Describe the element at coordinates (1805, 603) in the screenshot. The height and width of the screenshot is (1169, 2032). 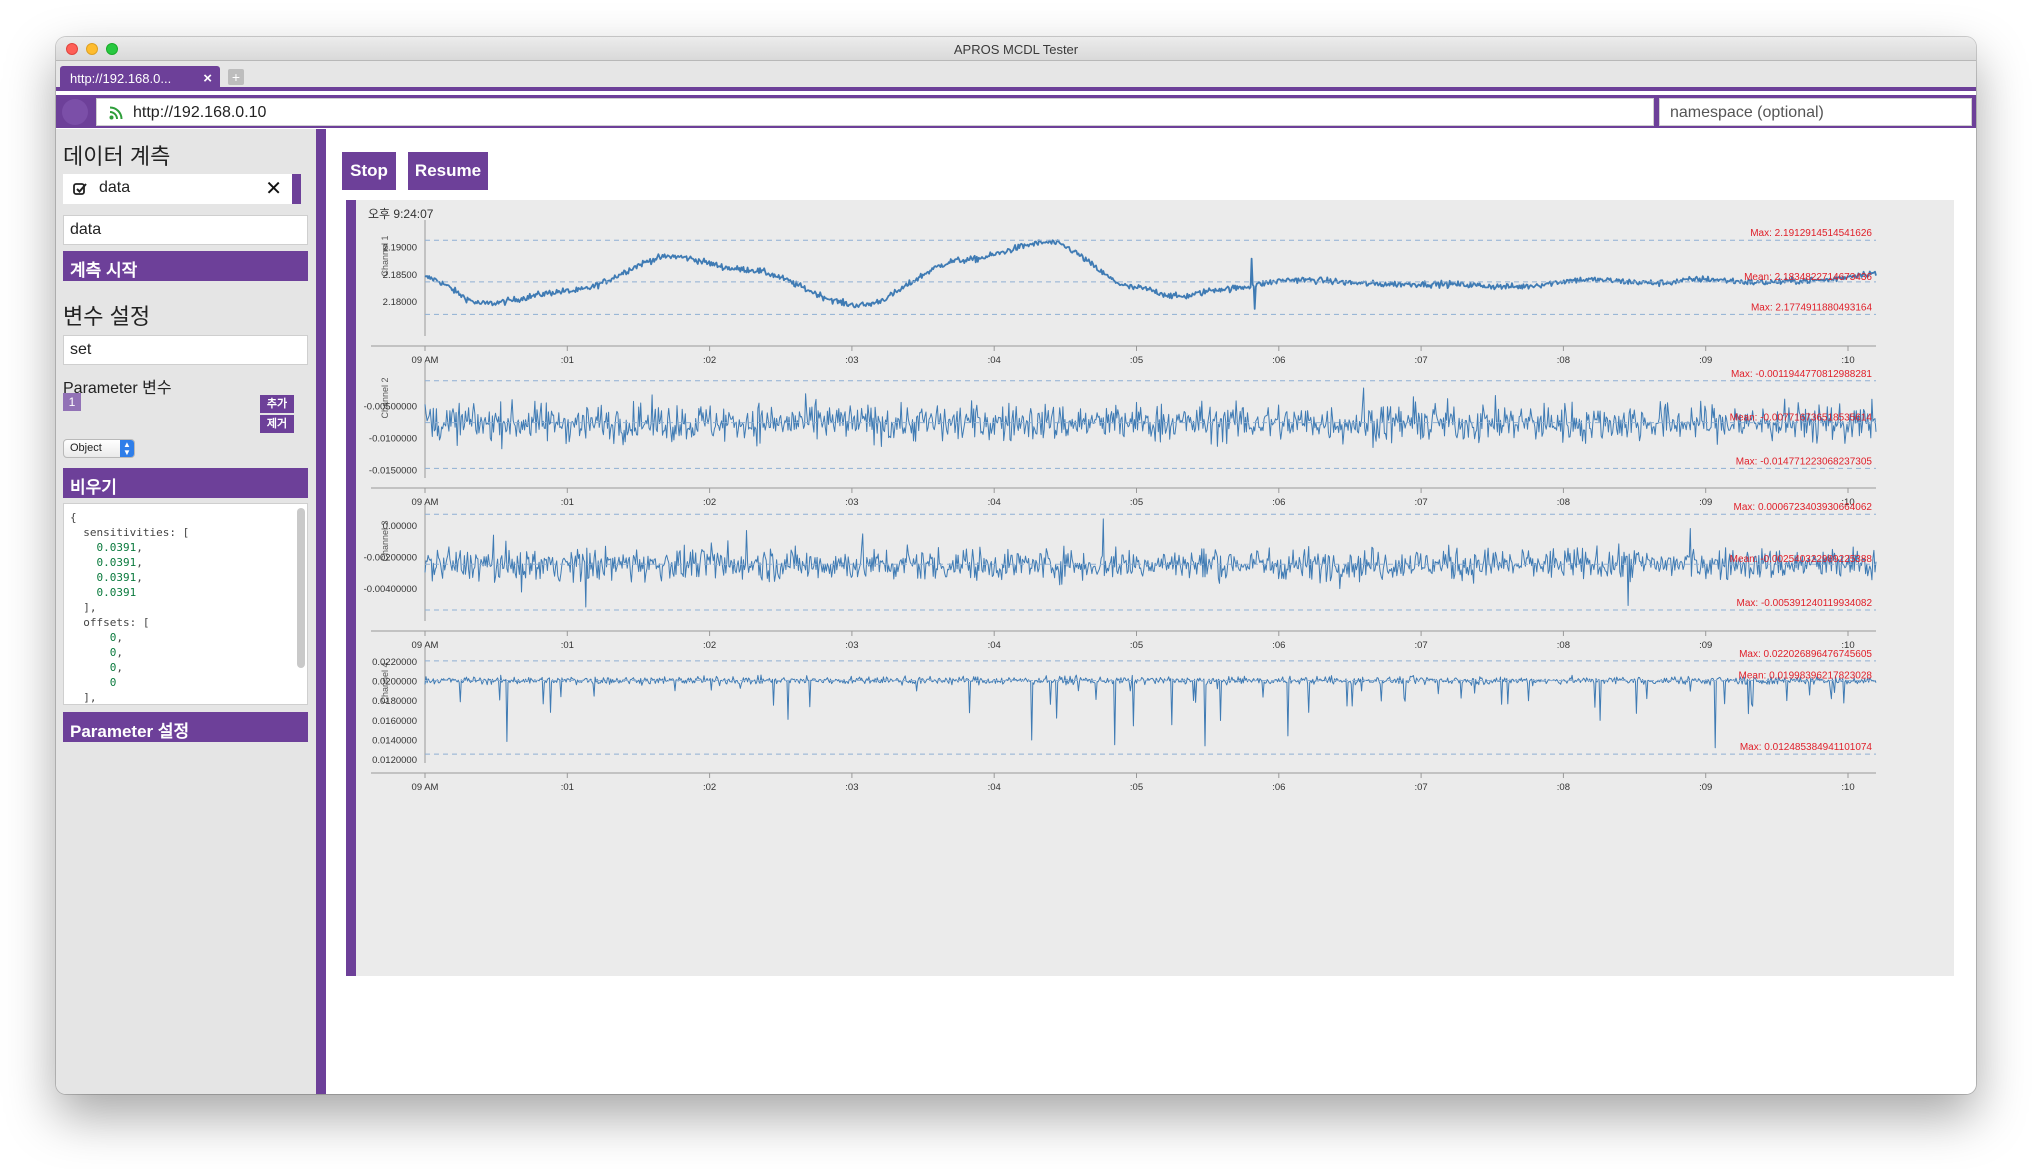
I see `min-annotation: Max: -0.005391240119934082` at that location.